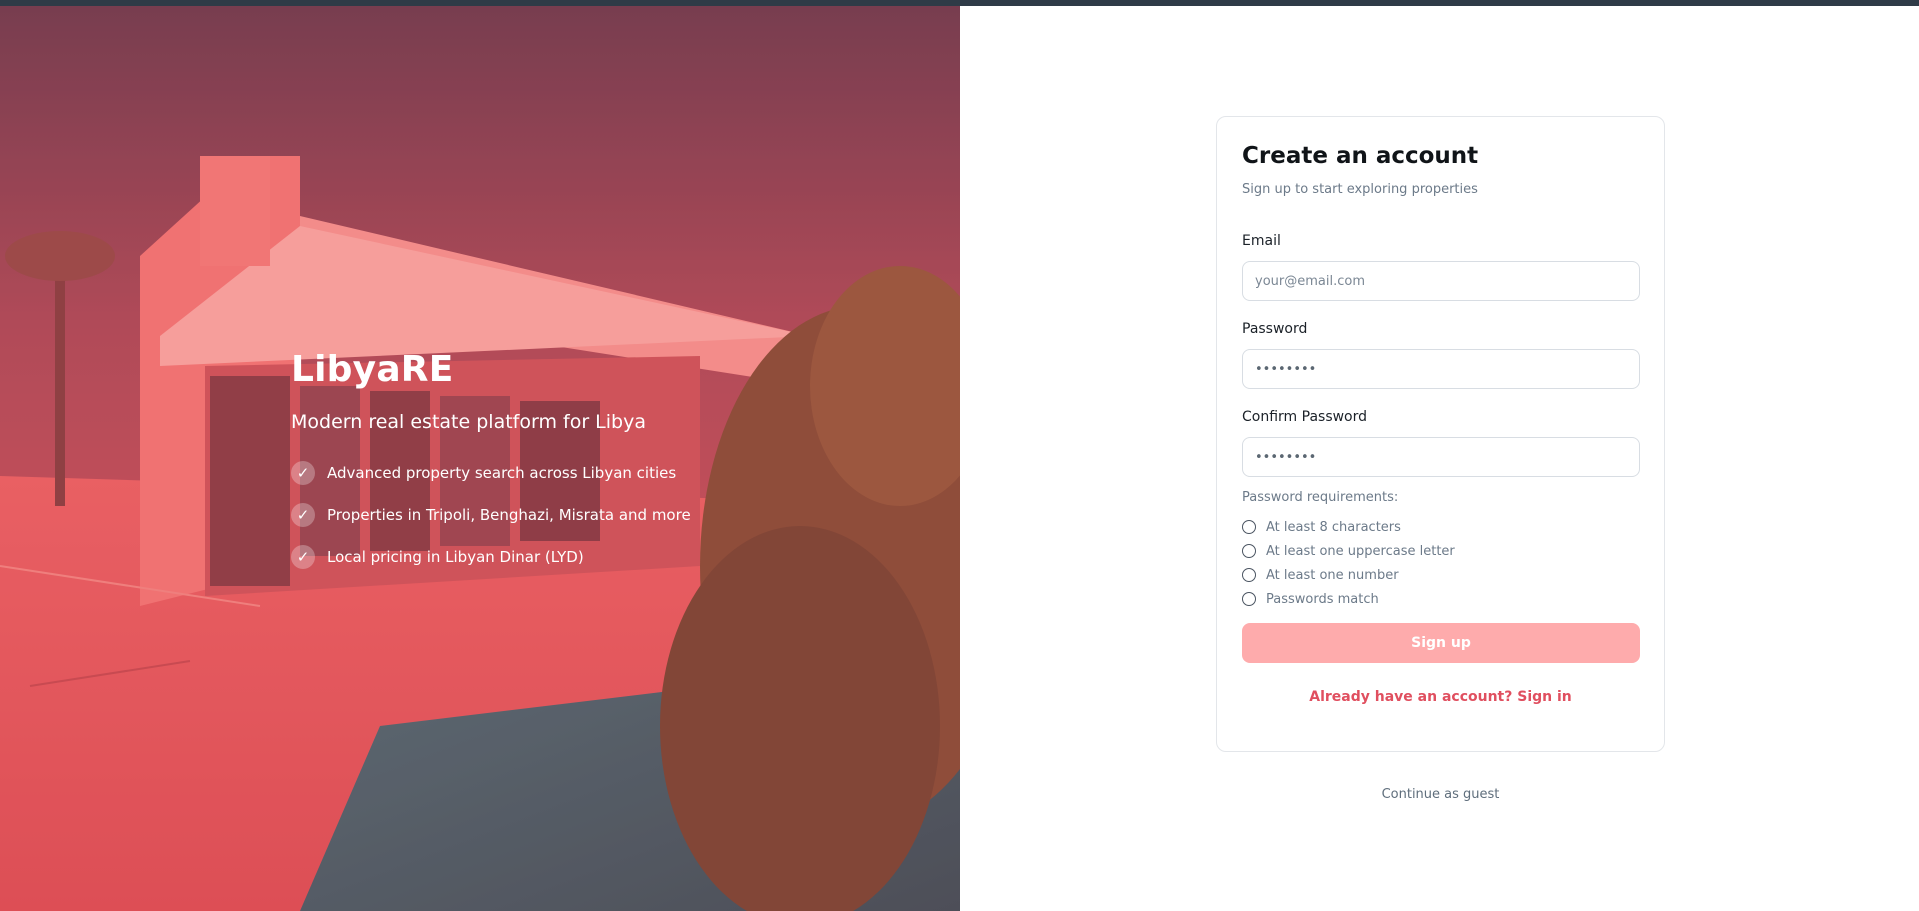  What do you see at coordinates (1441, 369) in the screenshot?
I see `password-field` at bounding box center [1441, 369].